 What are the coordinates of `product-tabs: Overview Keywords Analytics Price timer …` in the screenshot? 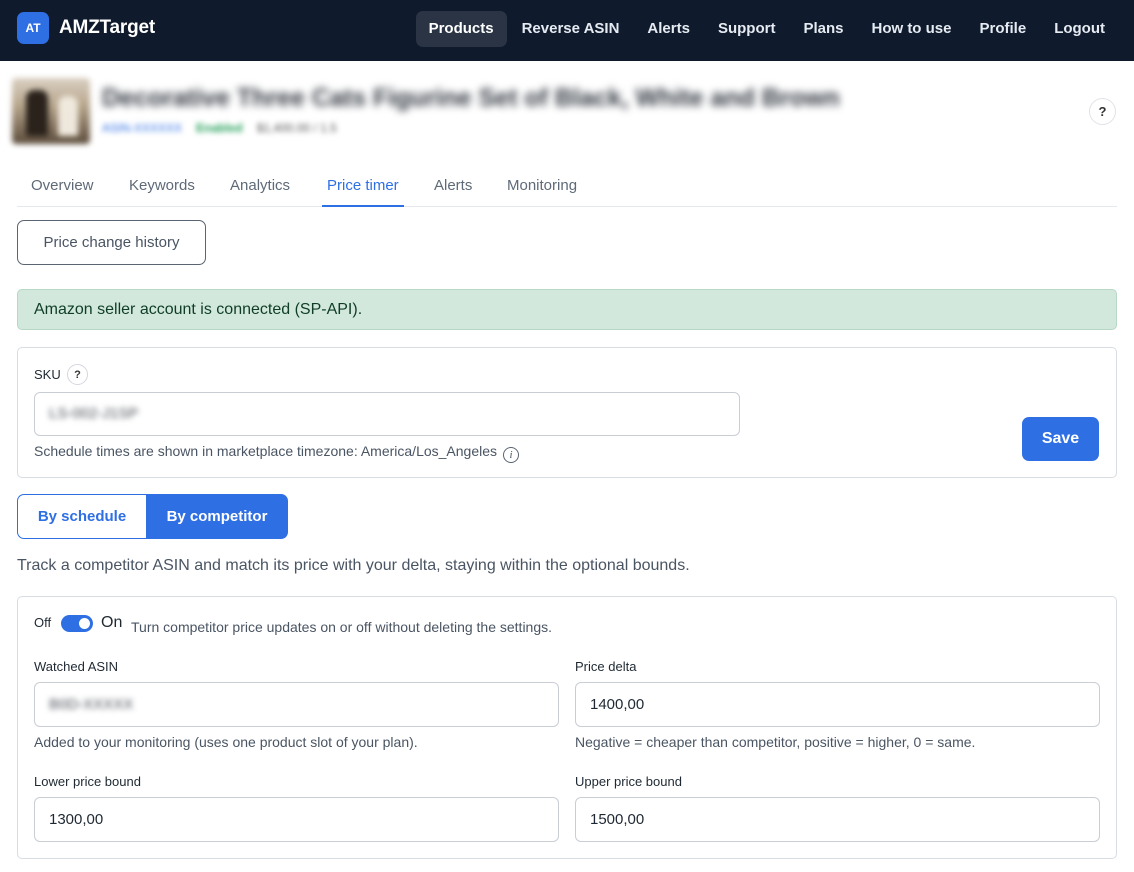 It's located at (567, 188).